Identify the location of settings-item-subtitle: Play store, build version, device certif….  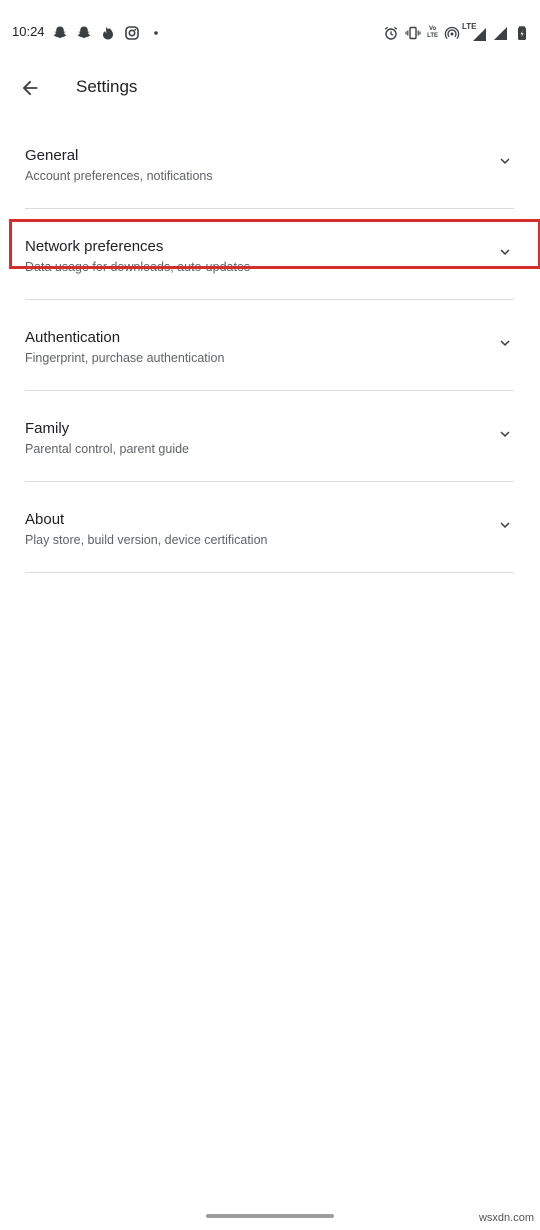
(146, 540).